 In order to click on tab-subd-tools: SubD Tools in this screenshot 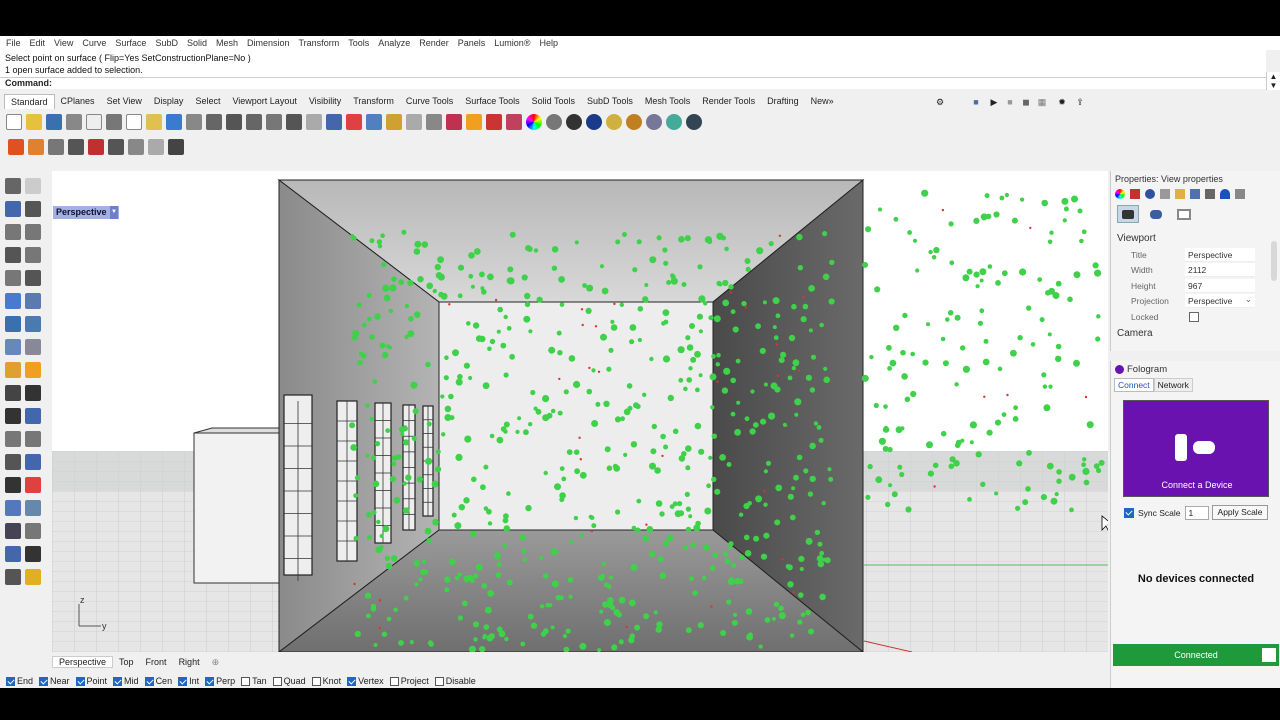, I will do `click(610, 101)`.